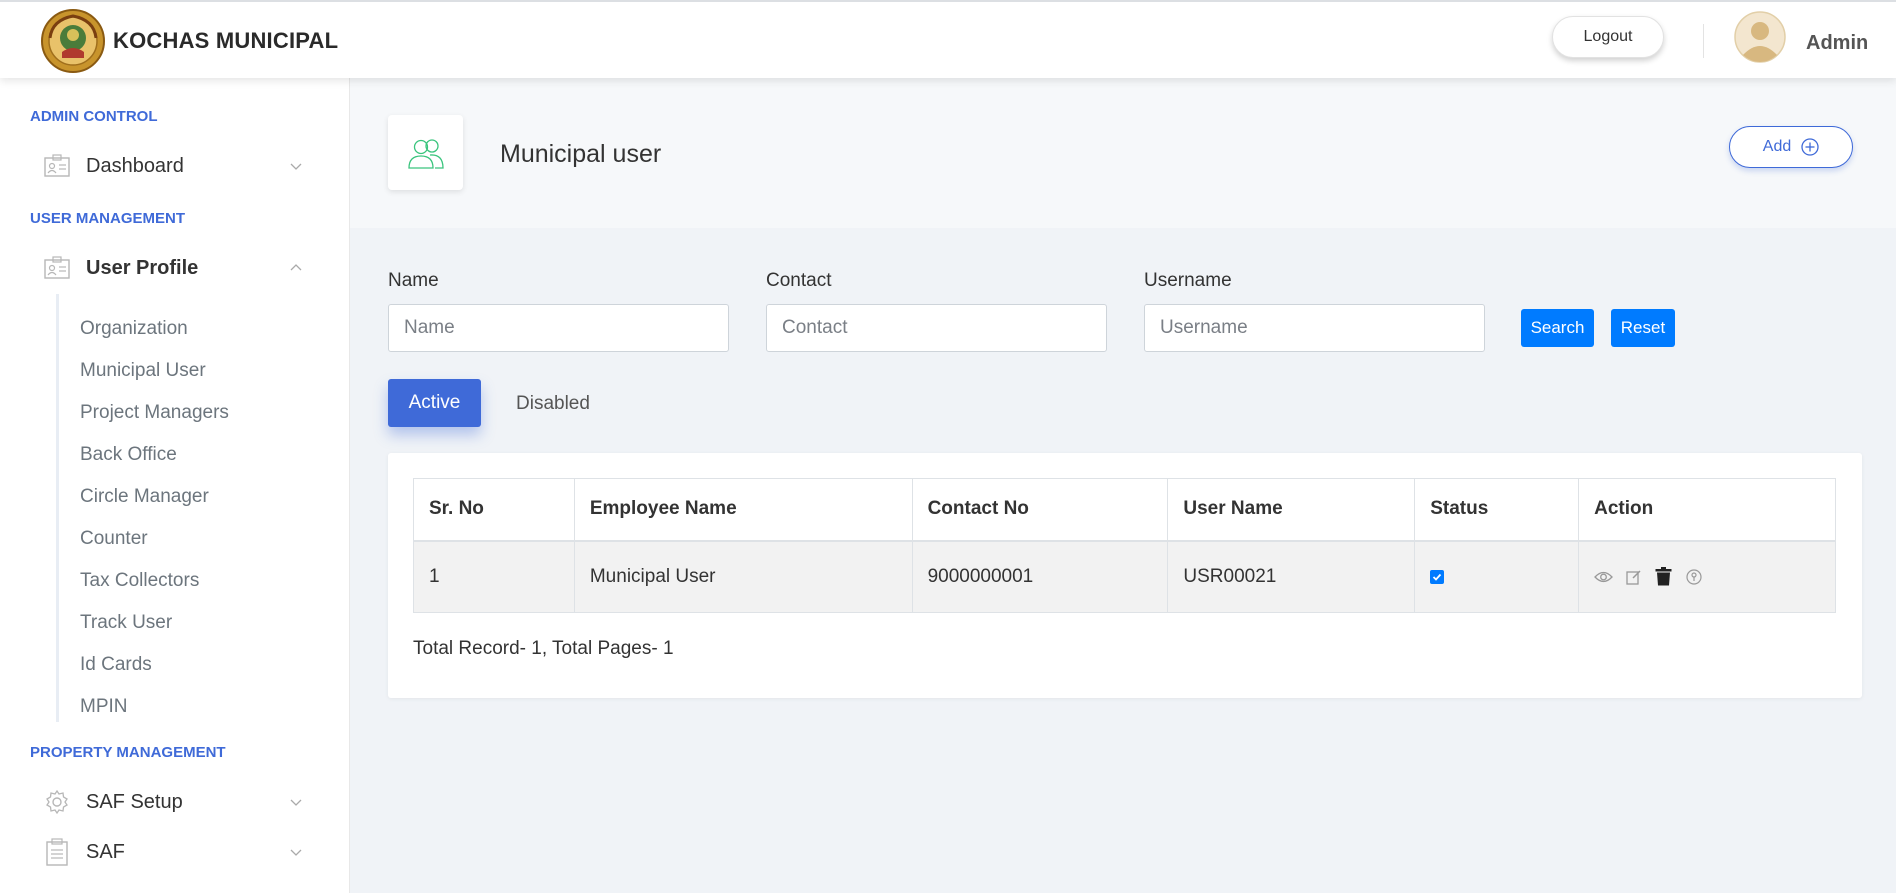 The width and height of the screenshot is (1896, 893). I want to click on sidebar-item-tax-collectors: Tax Collectors, so click(139, 581).